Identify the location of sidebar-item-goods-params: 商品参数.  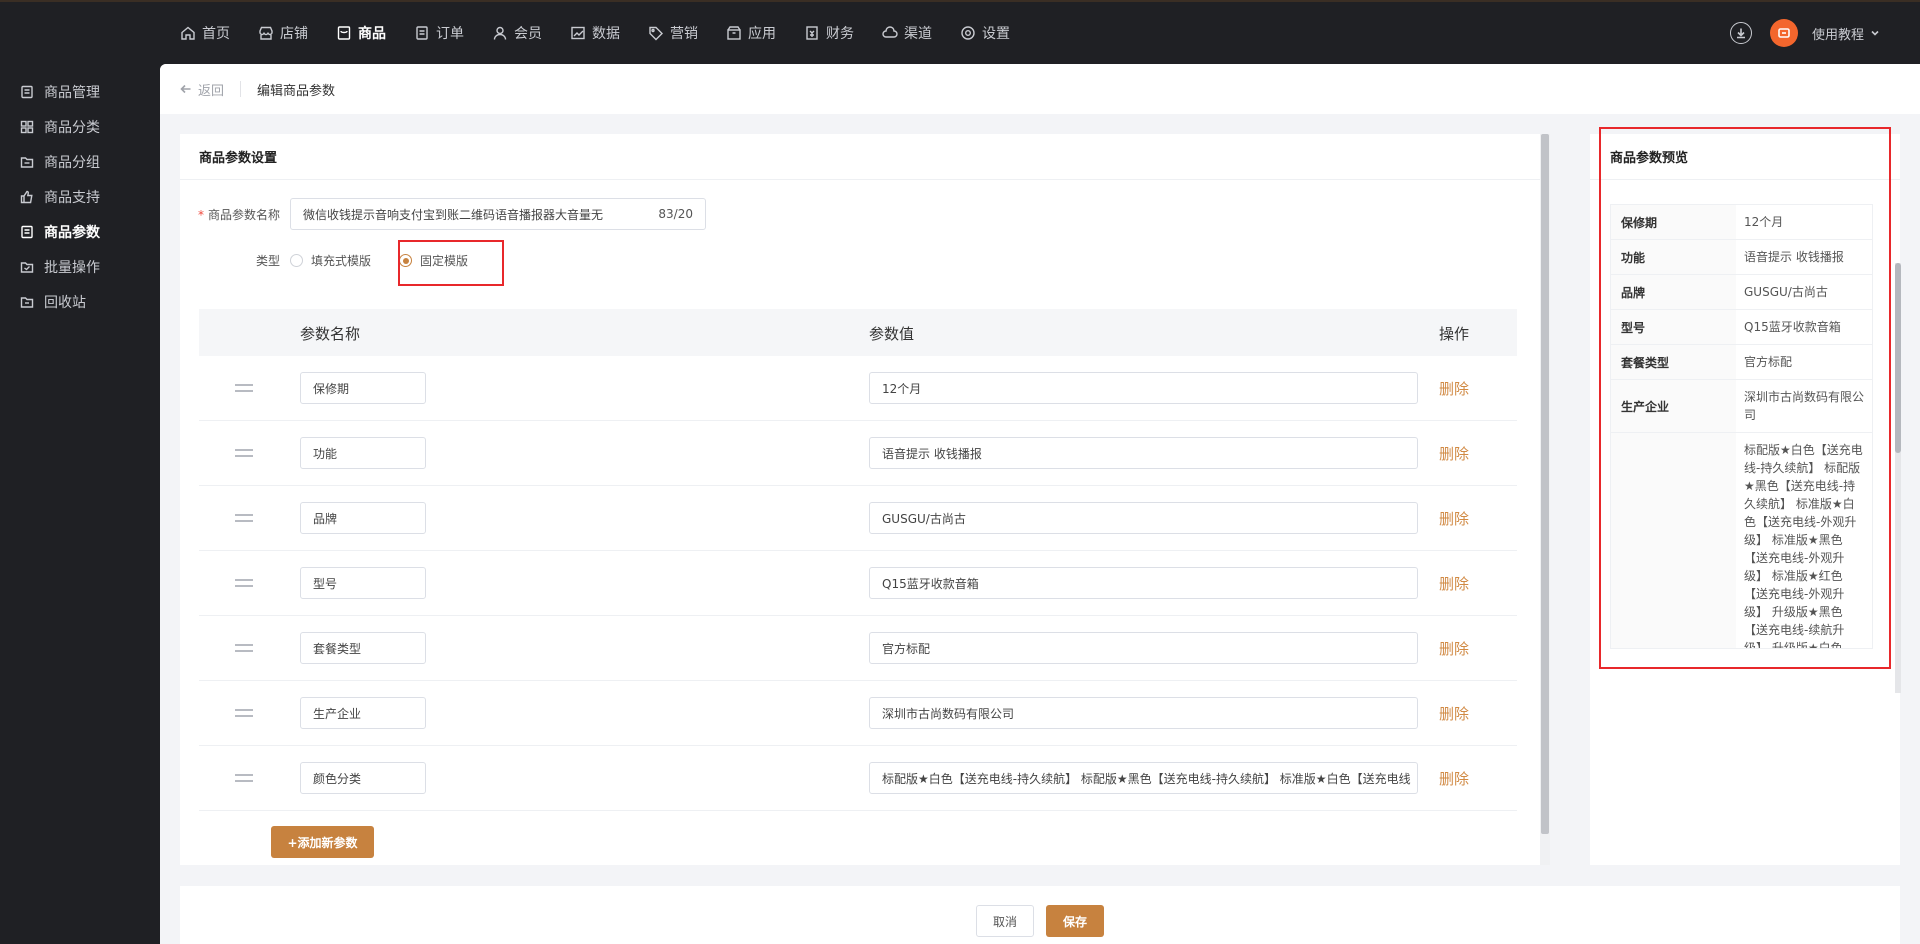
(80, 231).